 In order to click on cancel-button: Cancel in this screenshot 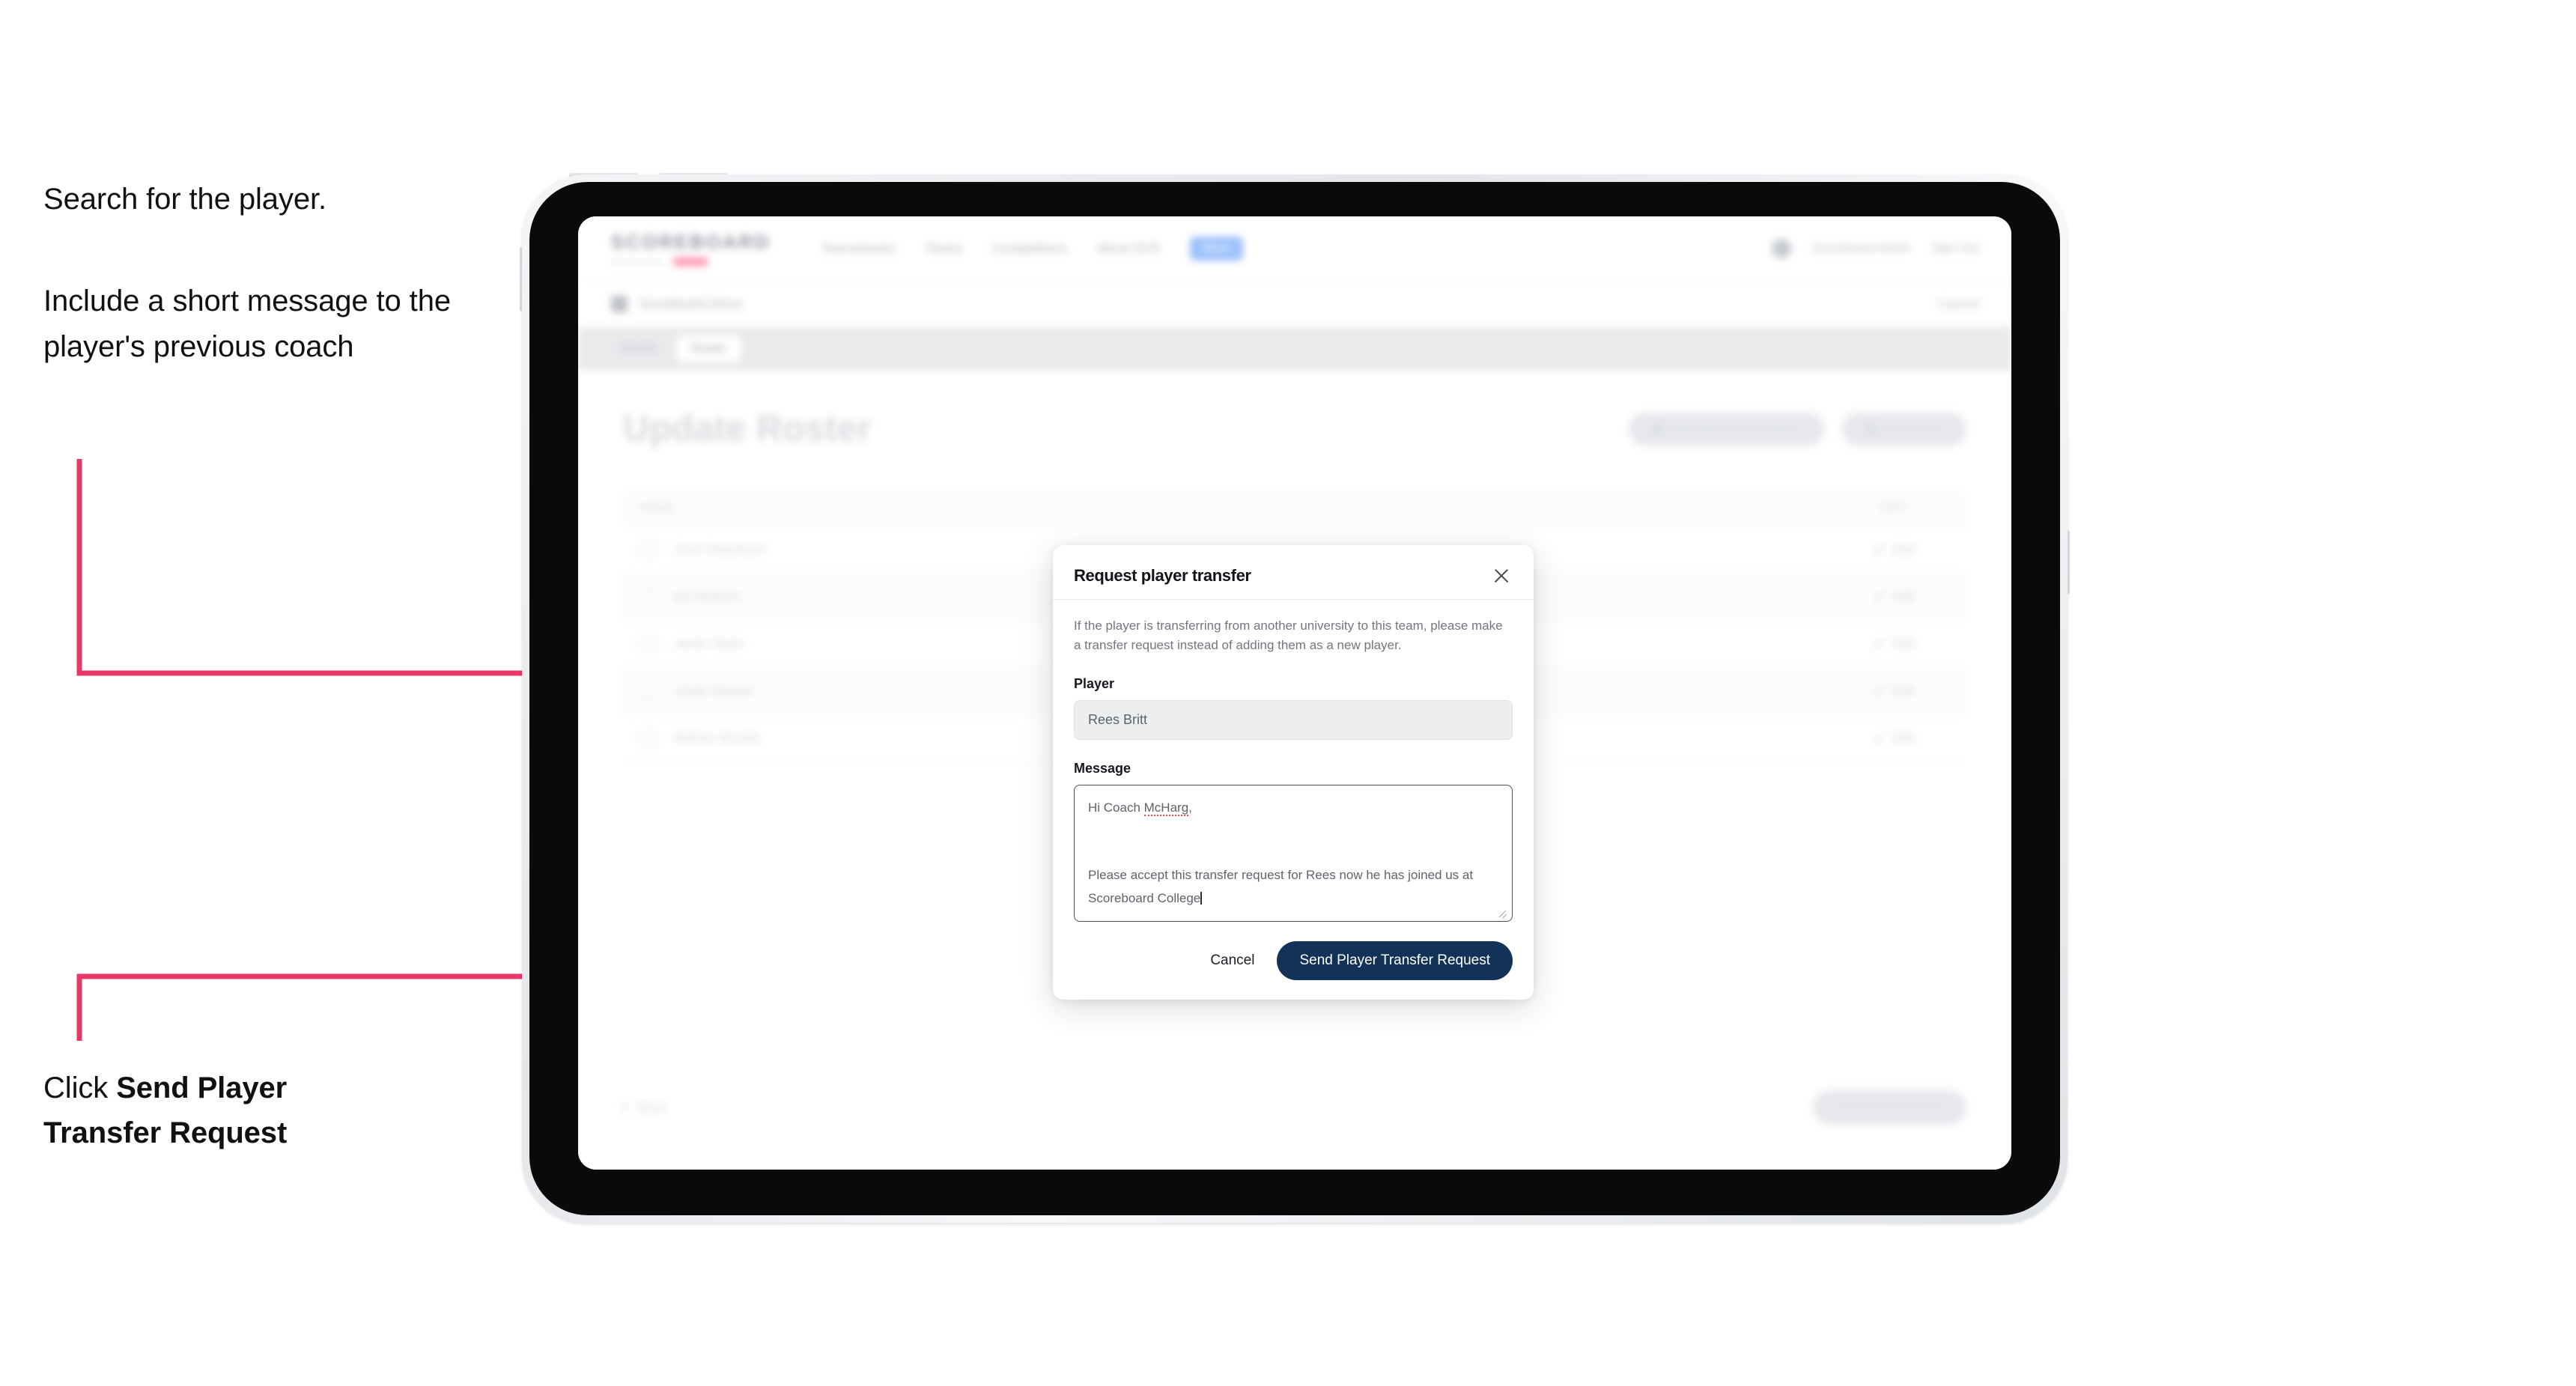, I will do `click(1232, 960)`.